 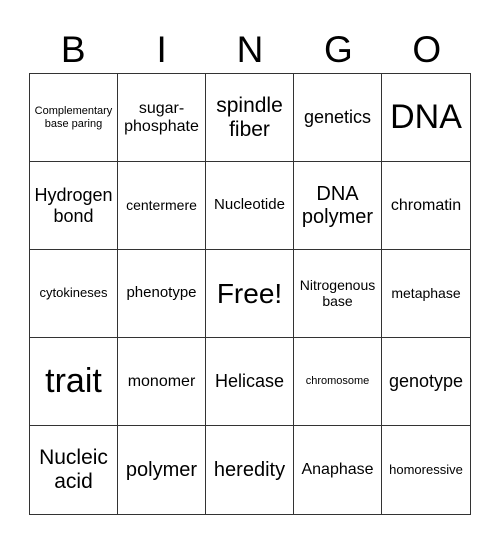 I want to click on bingo-cell: homoressive, so click(x=426, y=470).